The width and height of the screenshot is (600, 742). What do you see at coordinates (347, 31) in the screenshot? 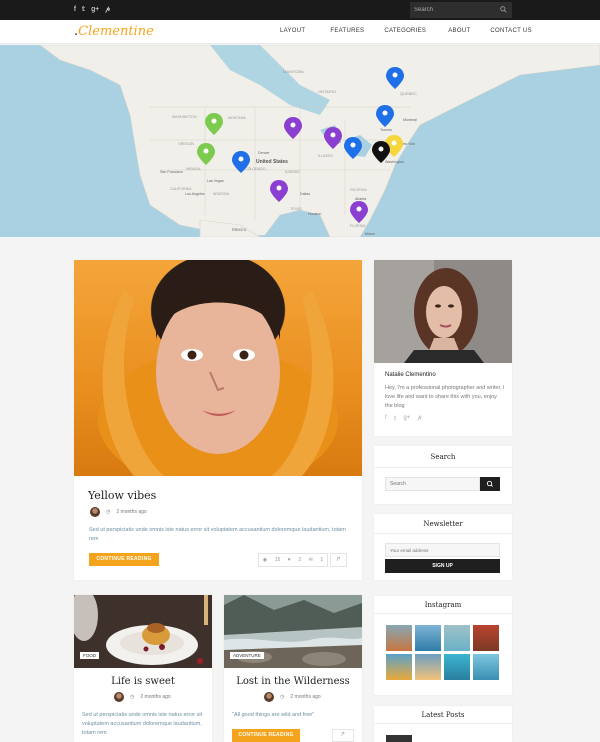
I see `nav-item-features: FEATURES` at bounding box center [347, 31].